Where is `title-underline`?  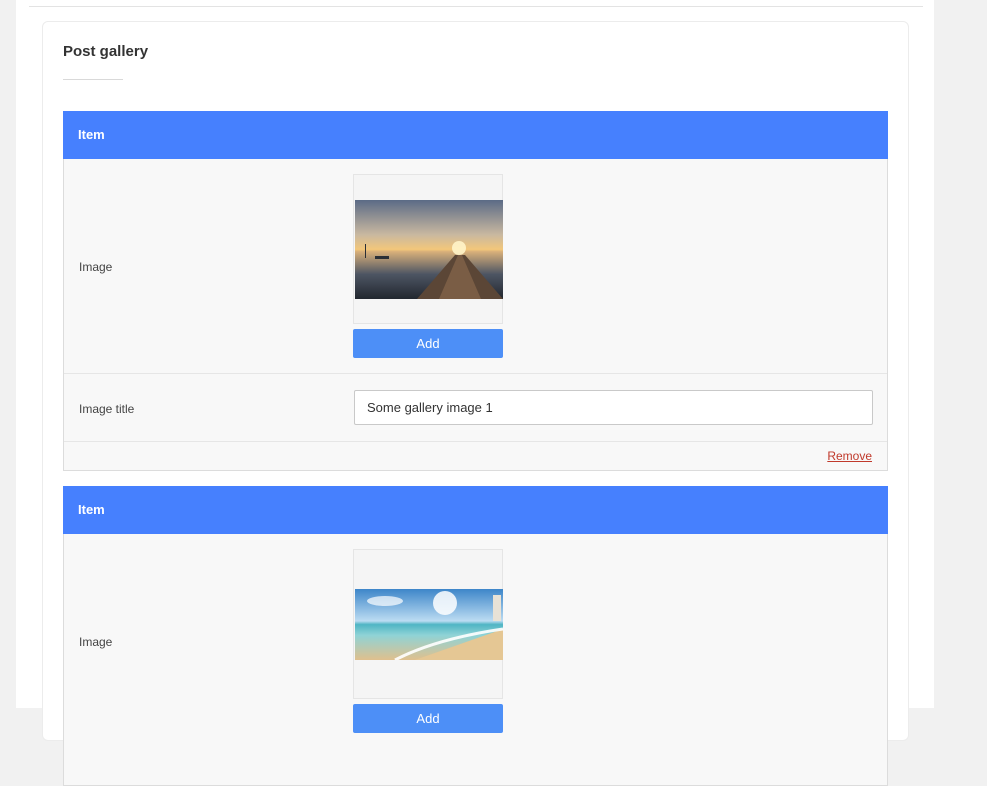
title-underline is located at coordinates (93, 79).